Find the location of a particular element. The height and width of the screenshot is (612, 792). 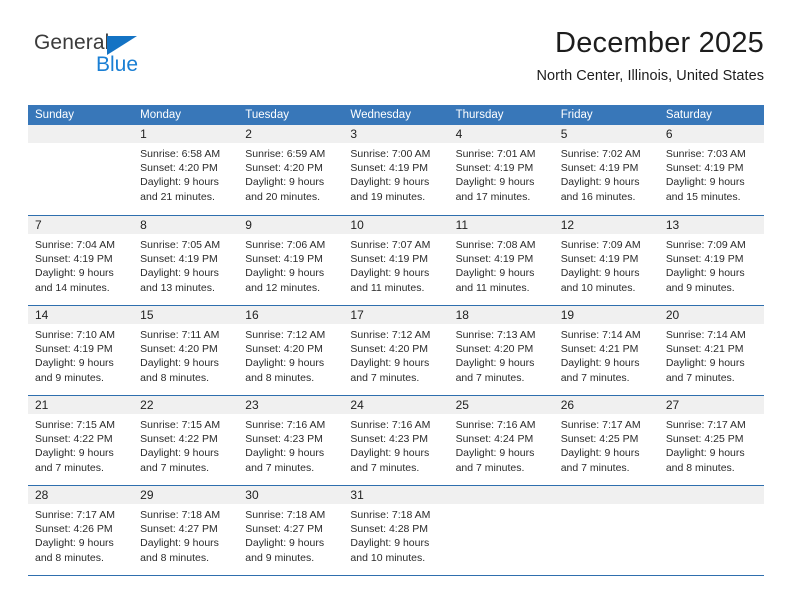

sunrise-text: Sunrise: 7:04 AM is located at coordinates (75, 245).